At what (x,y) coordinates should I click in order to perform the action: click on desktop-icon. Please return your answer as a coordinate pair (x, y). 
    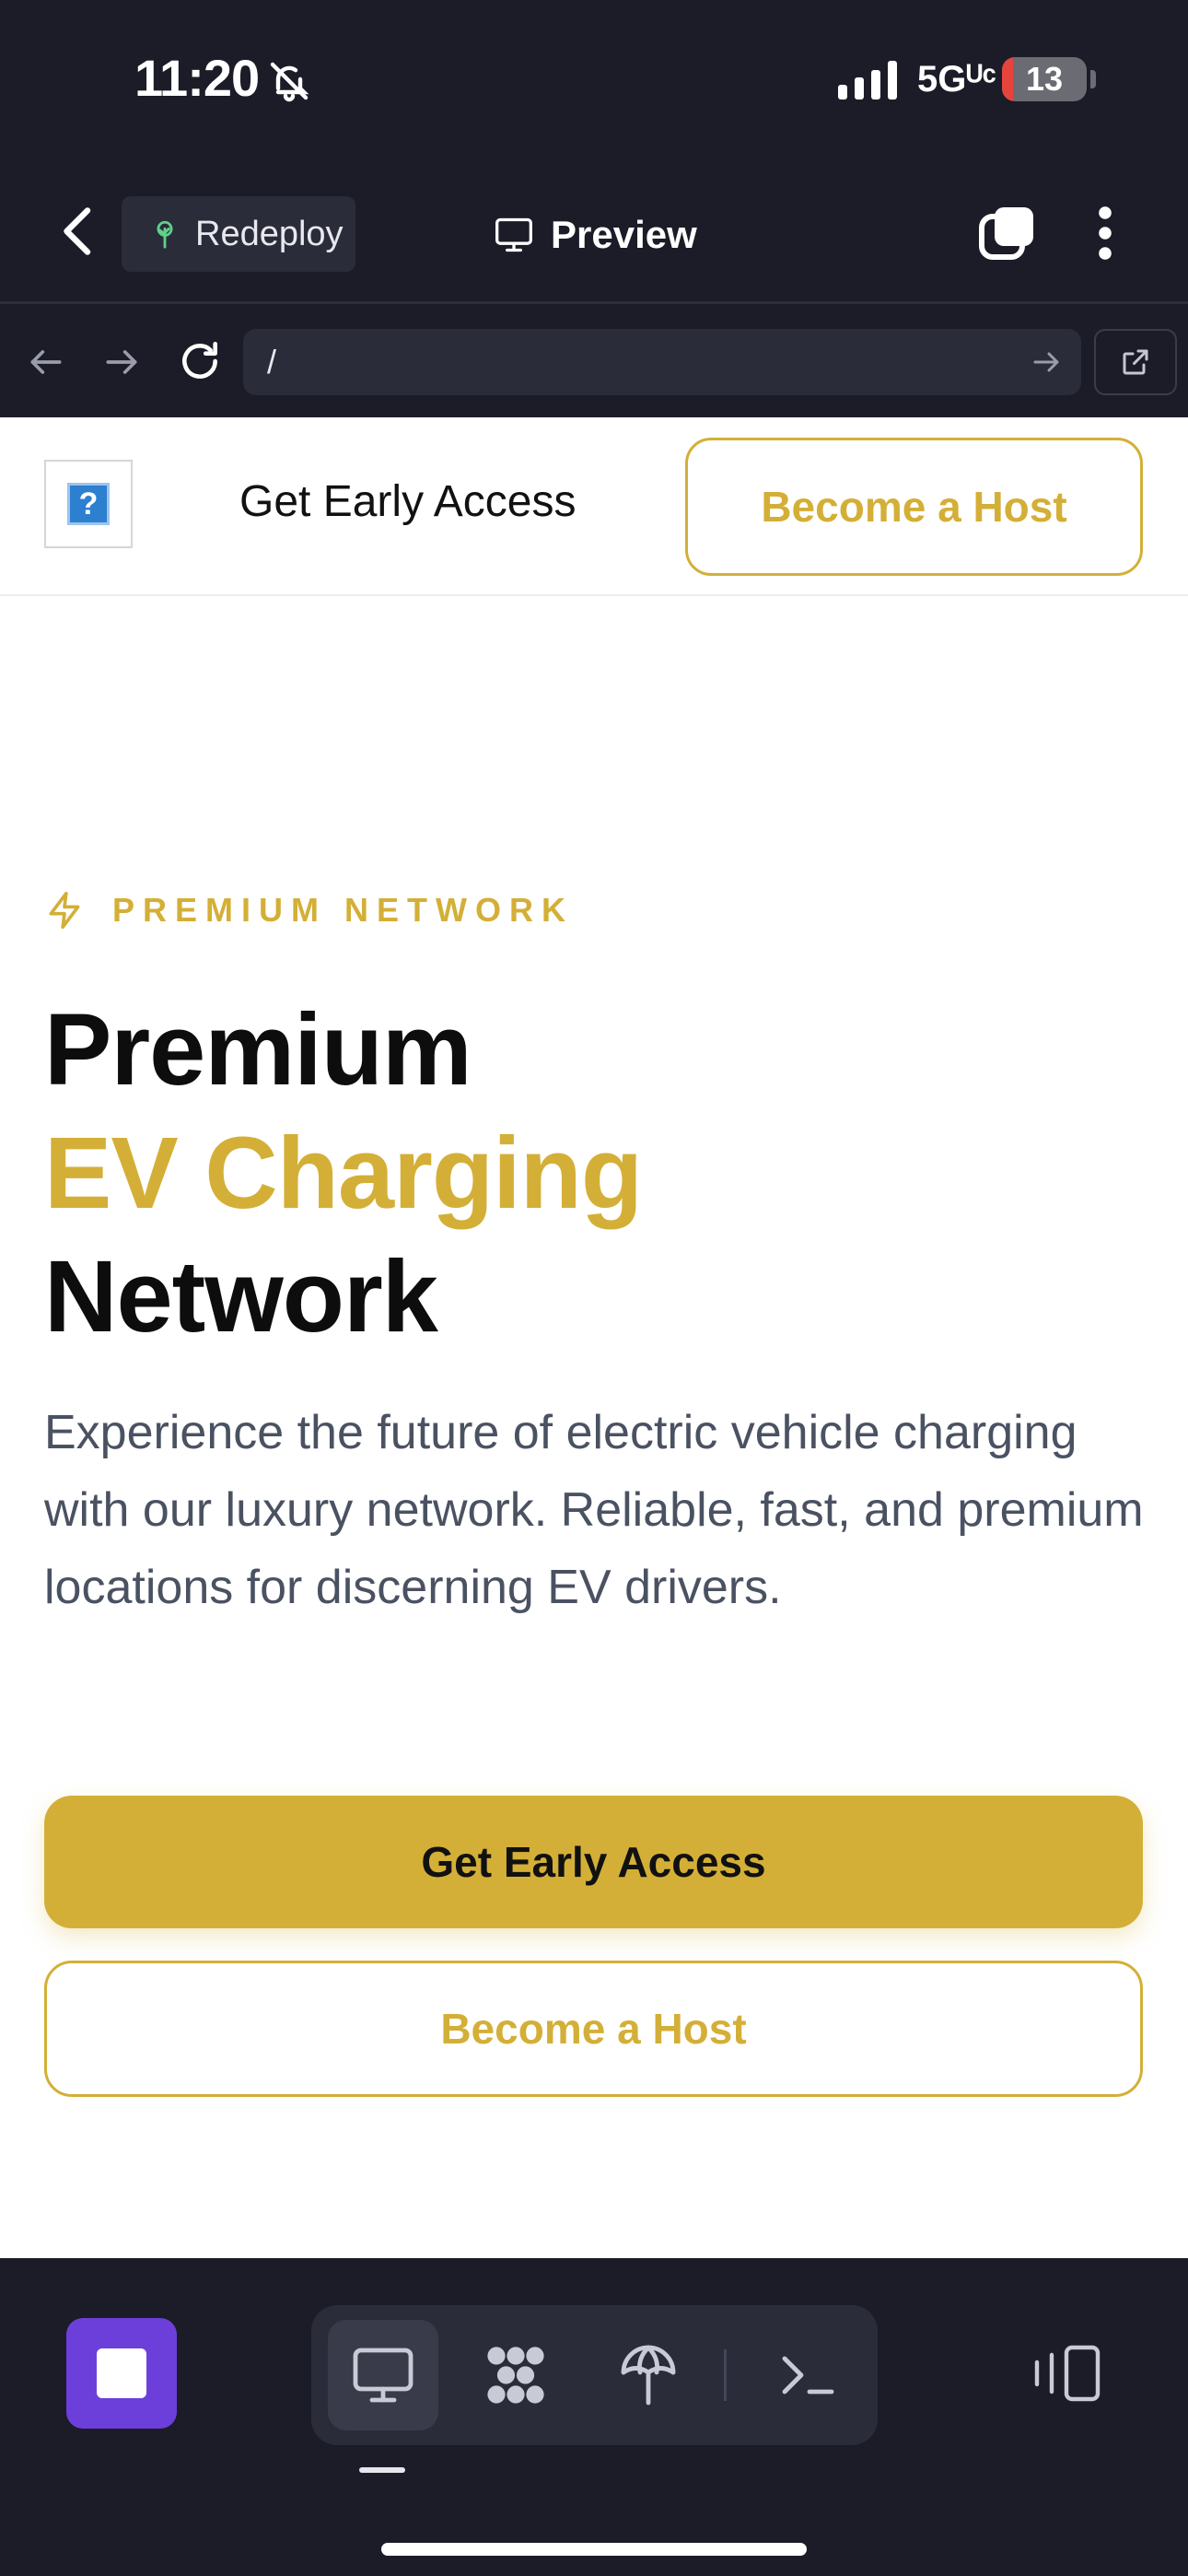
    Looking at the image, I should click on (383, 2375).